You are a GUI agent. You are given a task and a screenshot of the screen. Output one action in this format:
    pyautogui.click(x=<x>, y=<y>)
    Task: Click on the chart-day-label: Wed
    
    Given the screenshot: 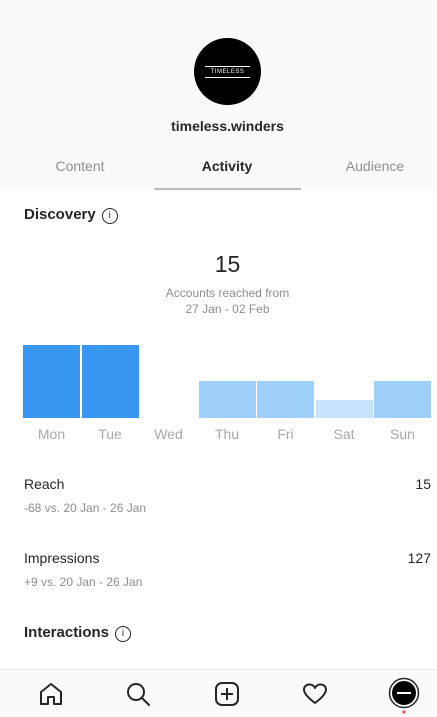 What is the action you would take?
    pyautogui.click(x=168, y=434)
    